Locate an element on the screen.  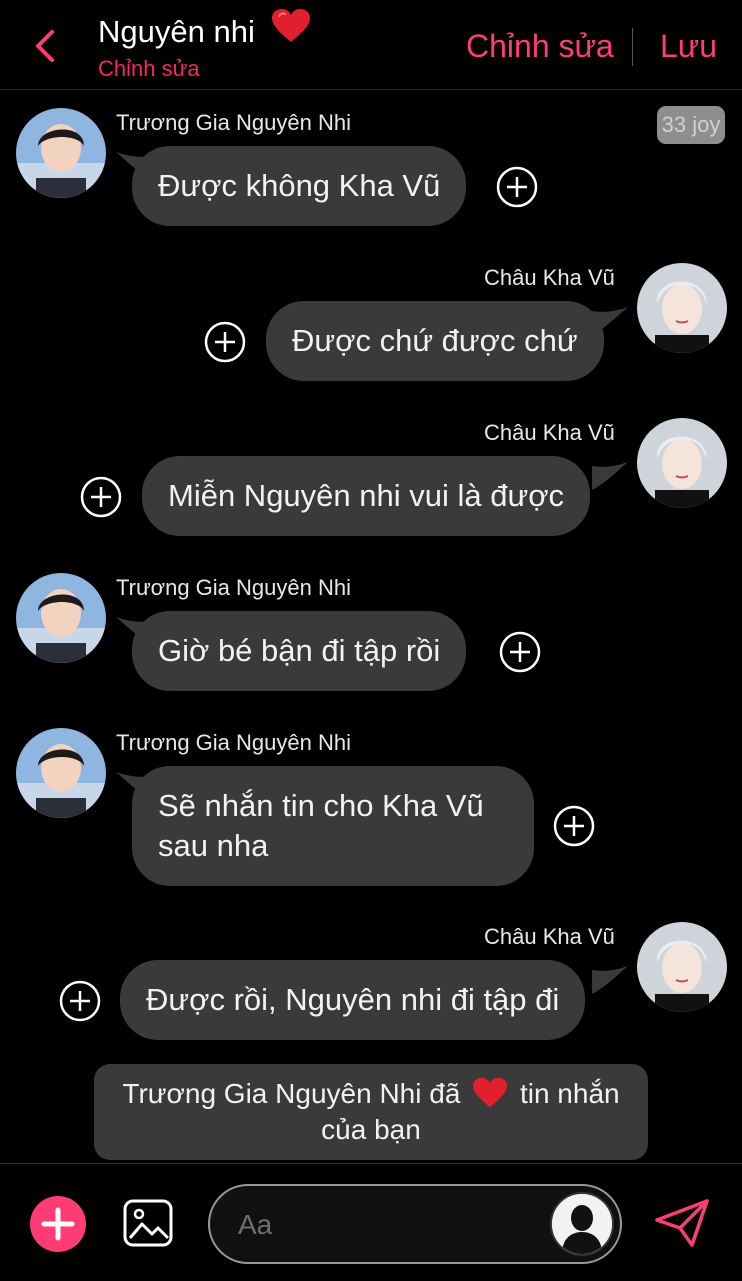
message-bubble: Giờ bé bận đi tập rồi is located at coordinates (299, 651).